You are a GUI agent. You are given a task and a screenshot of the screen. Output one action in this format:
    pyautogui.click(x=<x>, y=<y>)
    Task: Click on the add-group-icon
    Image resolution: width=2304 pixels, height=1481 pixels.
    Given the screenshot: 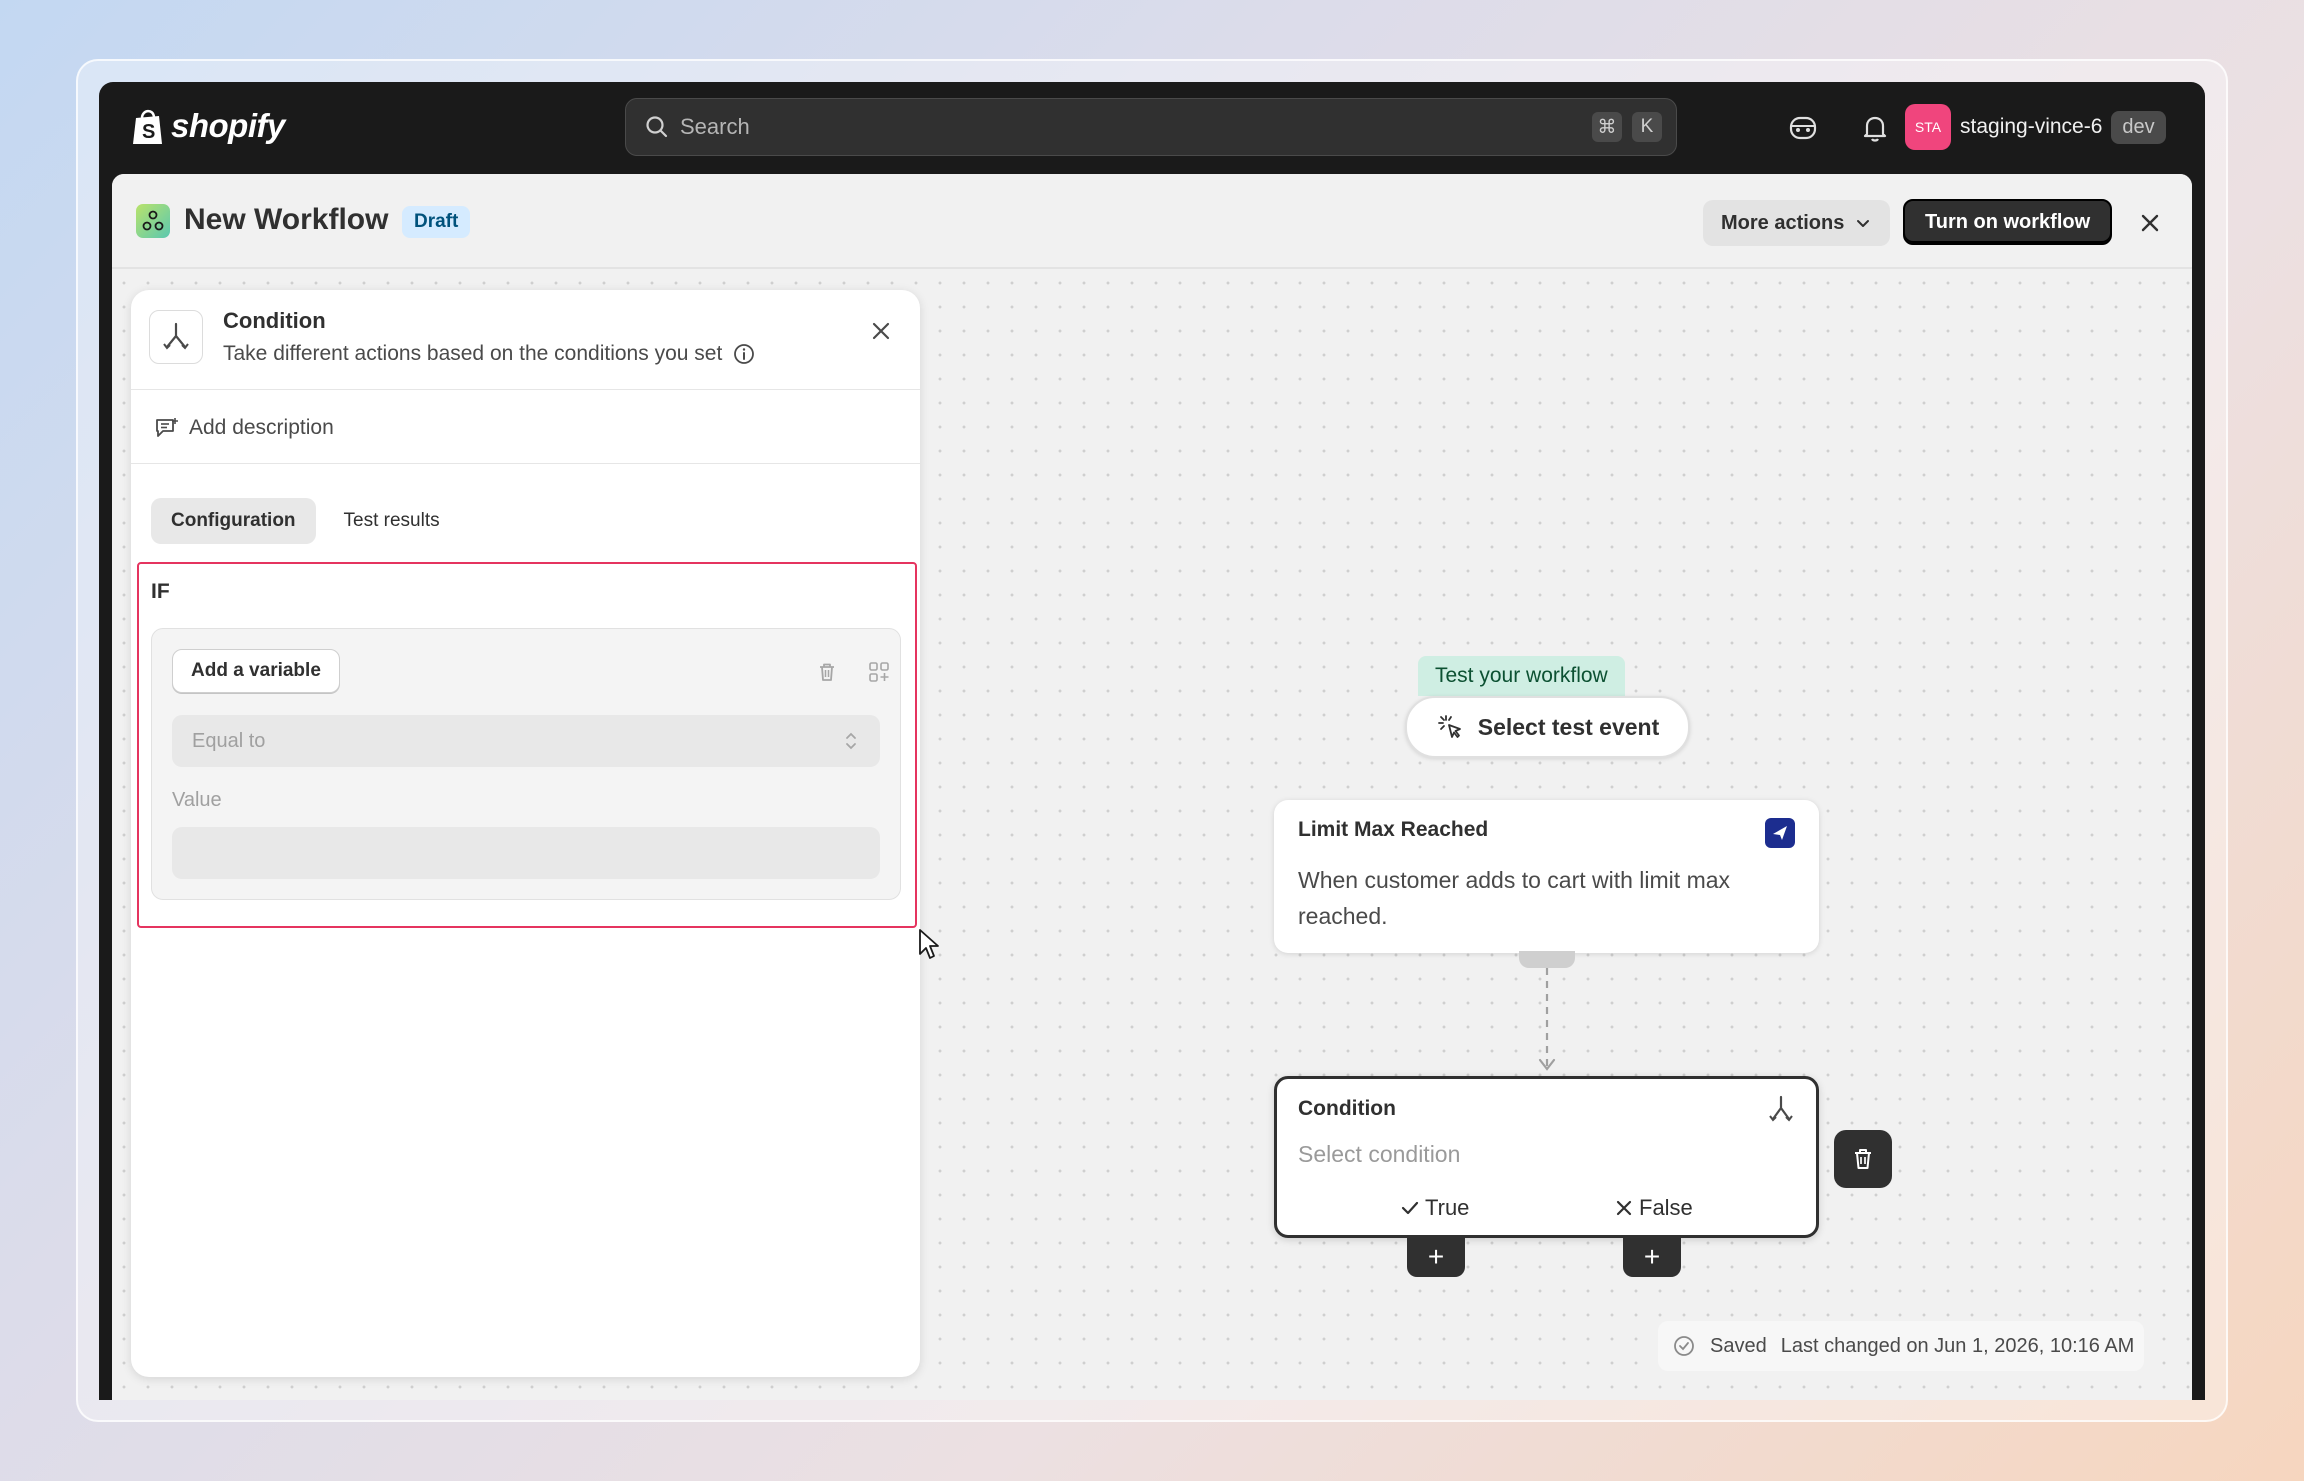 What is the action you would take?
    pyautogui.click(x=879, y=672)
    